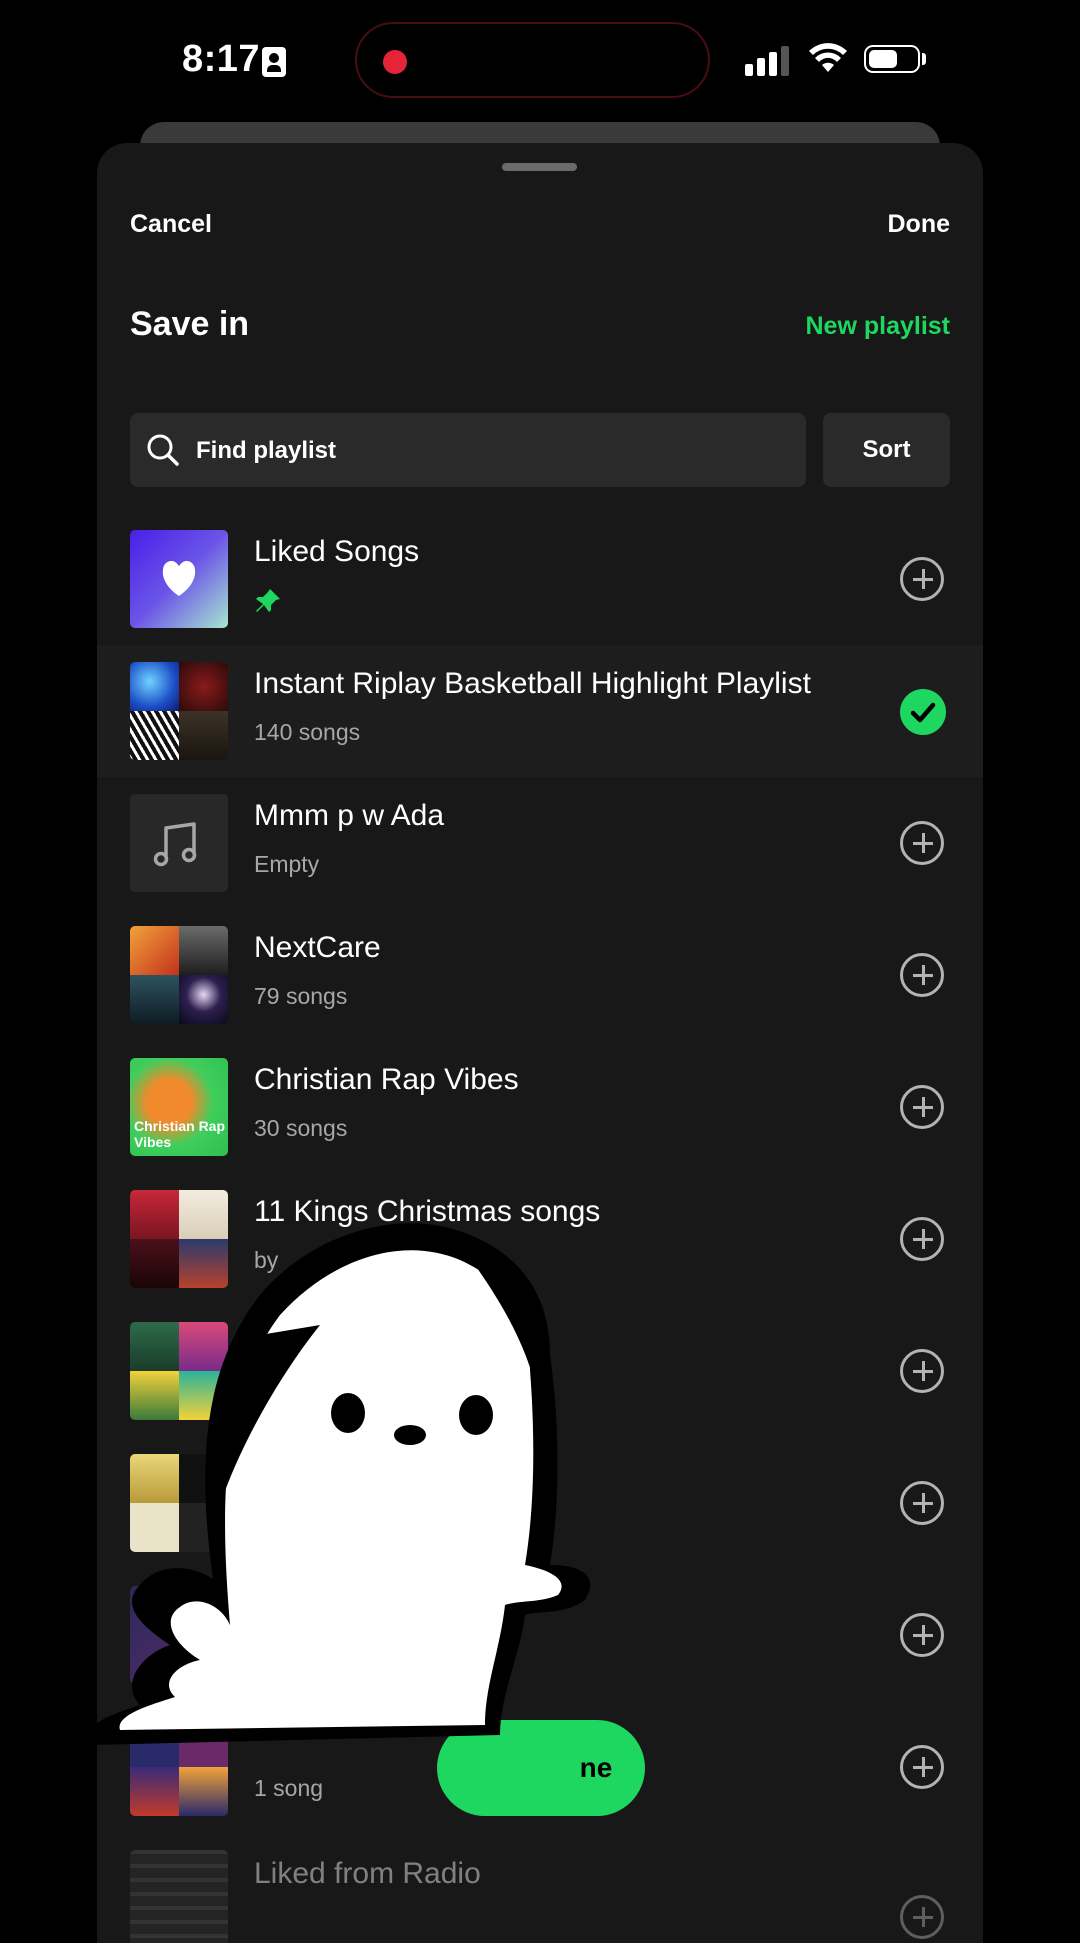  Describe the element at coordinates (539, 167) in the screenshot. I see `sheet-grabber` at that location.